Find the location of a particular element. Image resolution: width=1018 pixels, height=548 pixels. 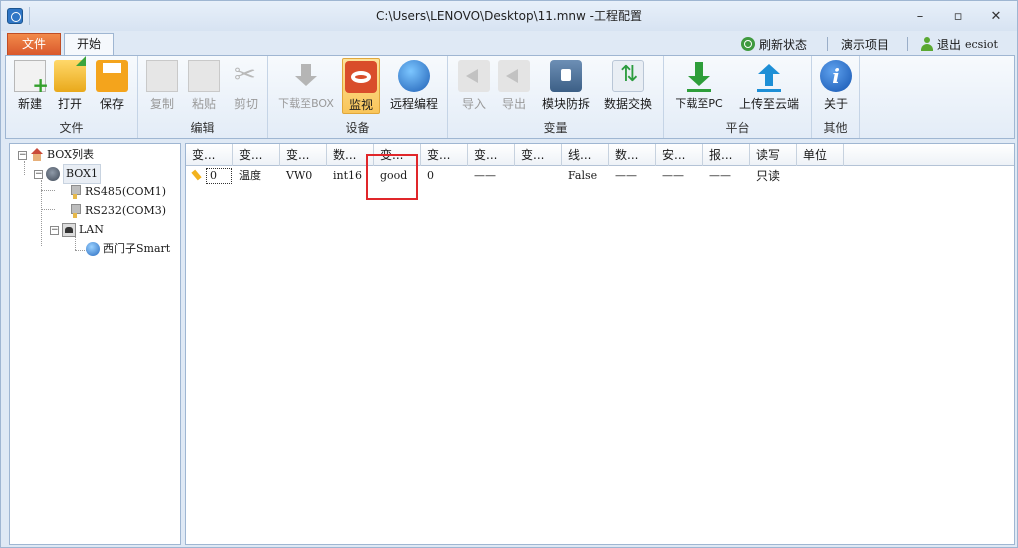

tree-node-box-list: − BOX列表 is located at coordinates (56, 155).